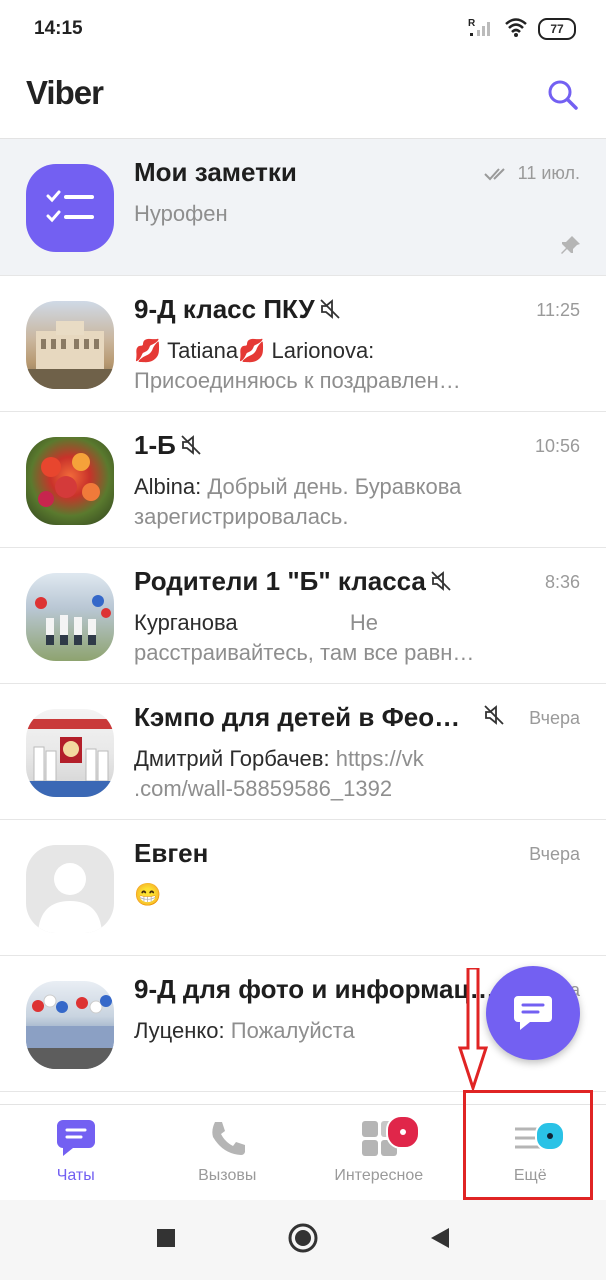 The height and width of the screenshot is (1280, 606). I want to click on battery-indicator: 77, so click(557, 29).